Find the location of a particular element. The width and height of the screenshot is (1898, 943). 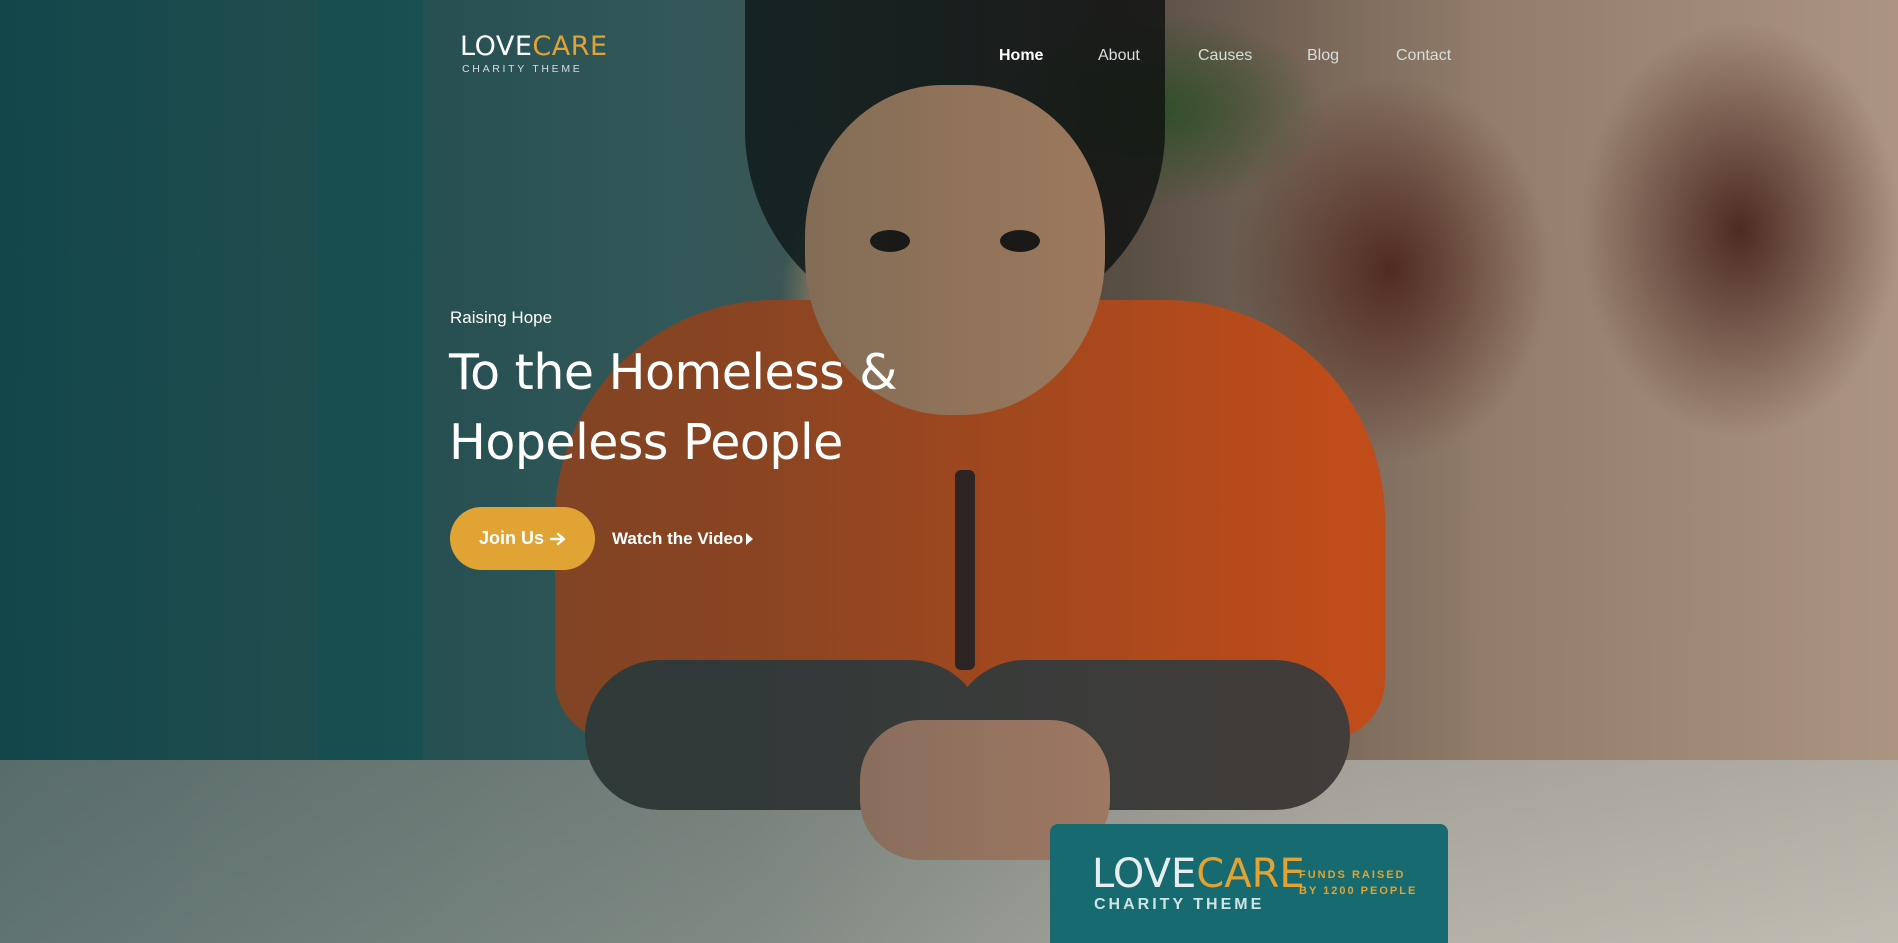

nav-about: About is located at coordinates (1119, 56).